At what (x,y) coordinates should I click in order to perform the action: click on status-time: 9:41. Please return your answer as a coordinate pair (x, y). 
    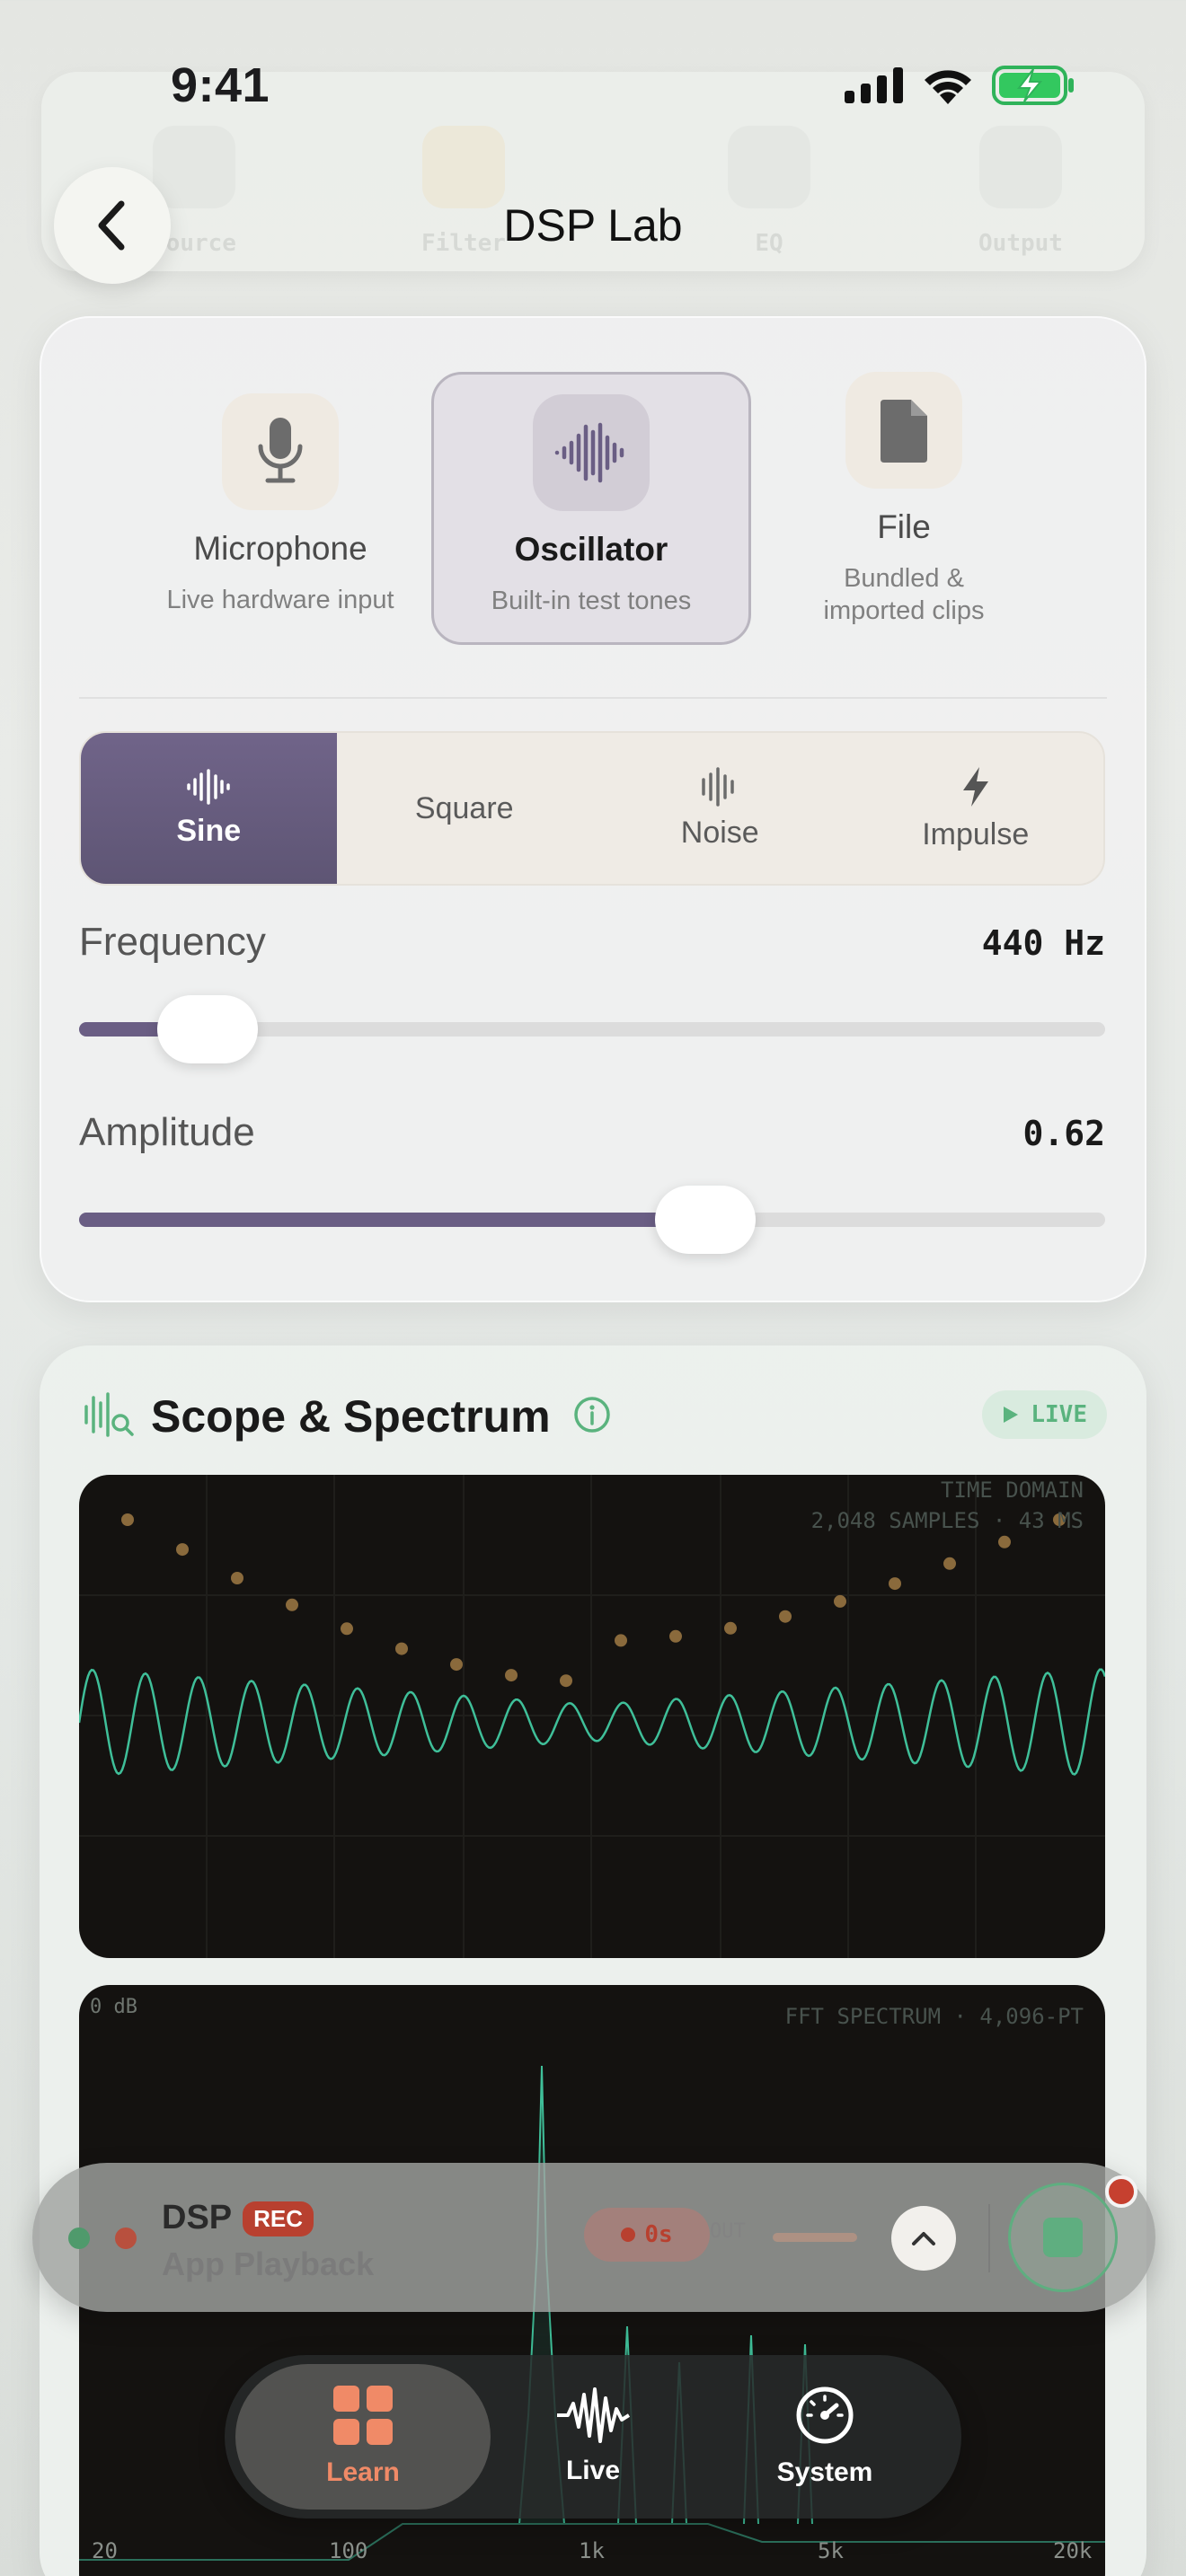
    Looking at the image, I should click on (220, 85).